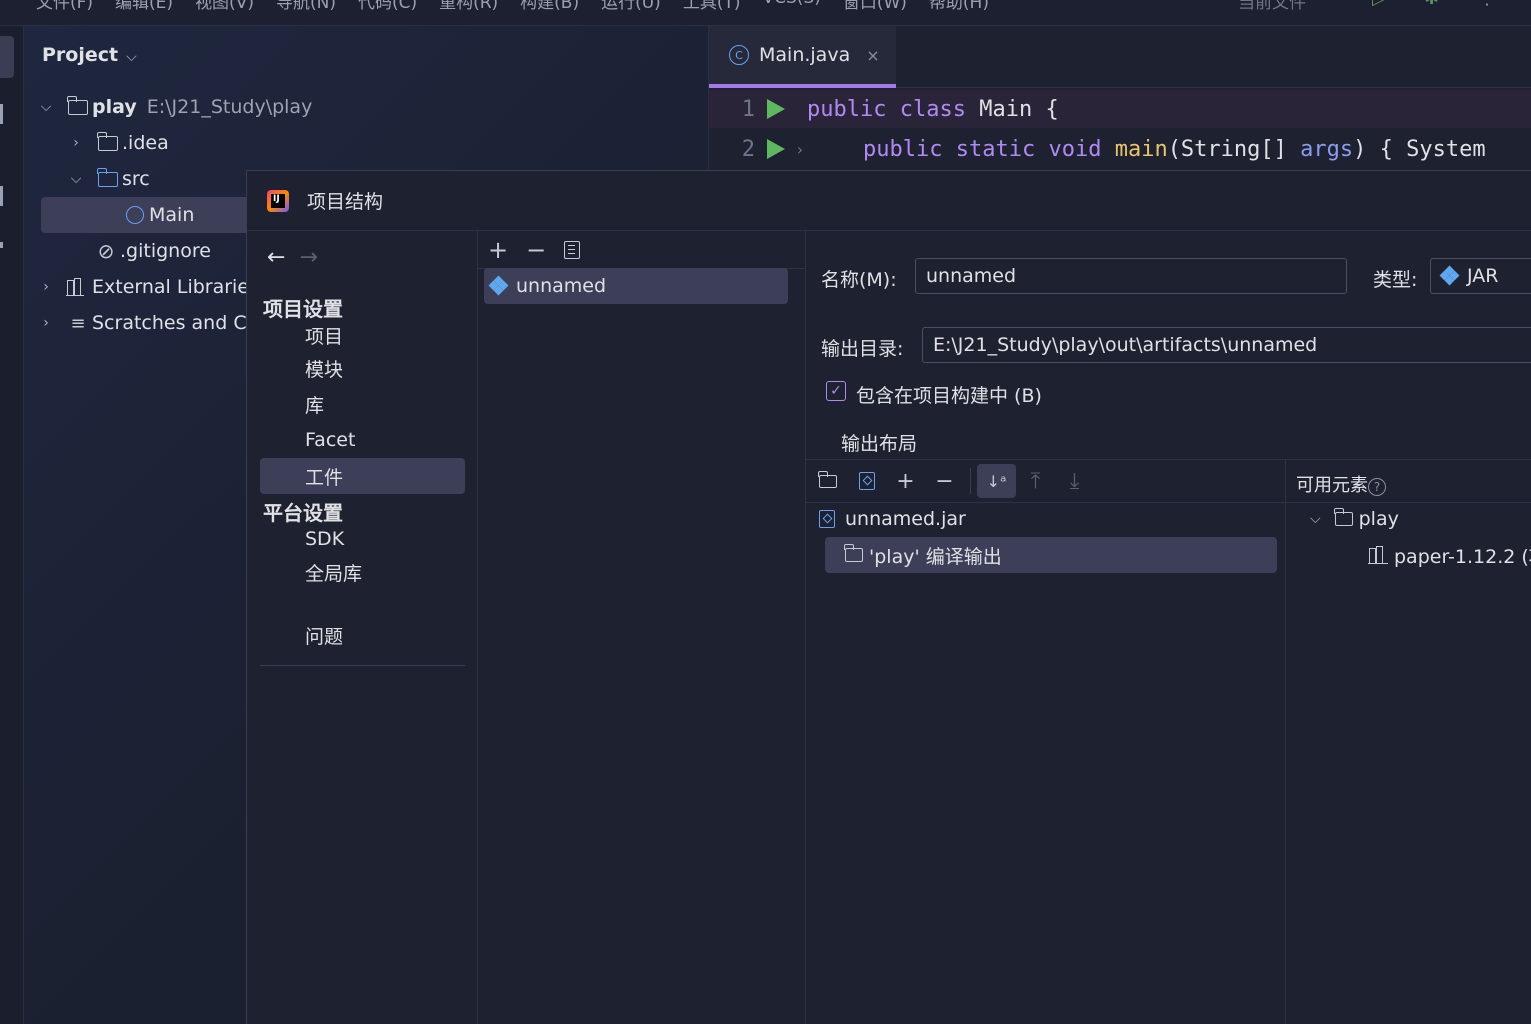  Describe the element at coordinates (468, 6) in the screenshot. I see `menu-item: 重构(R)` at that location.